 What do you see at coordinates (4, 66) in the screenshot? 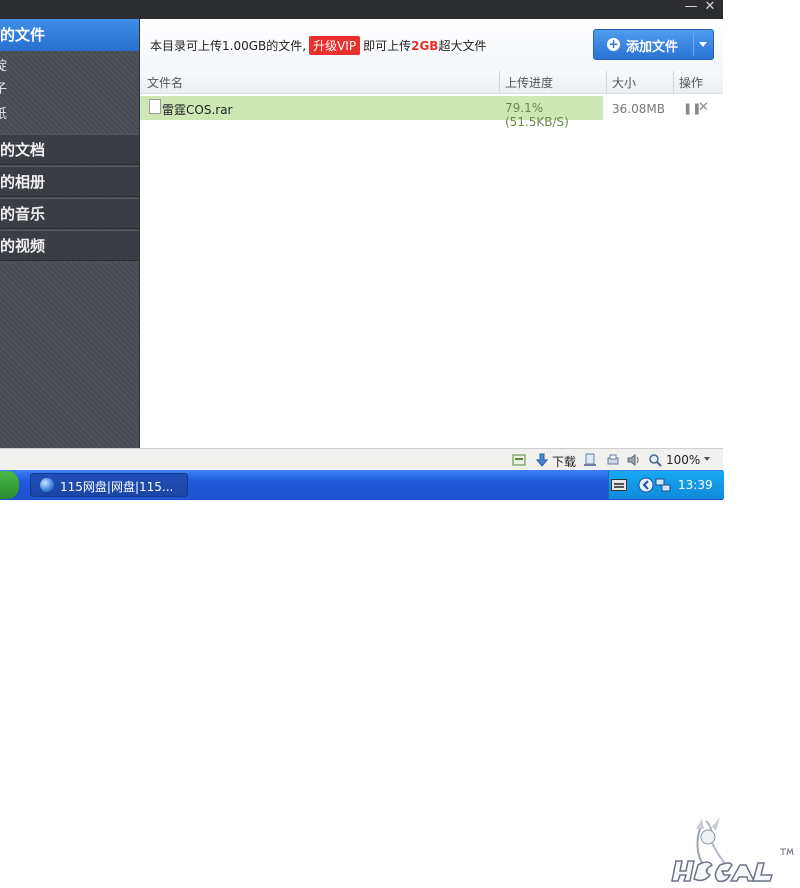
I see `sidebar-subitem-label: 绽` at bounding box center [4, 66].